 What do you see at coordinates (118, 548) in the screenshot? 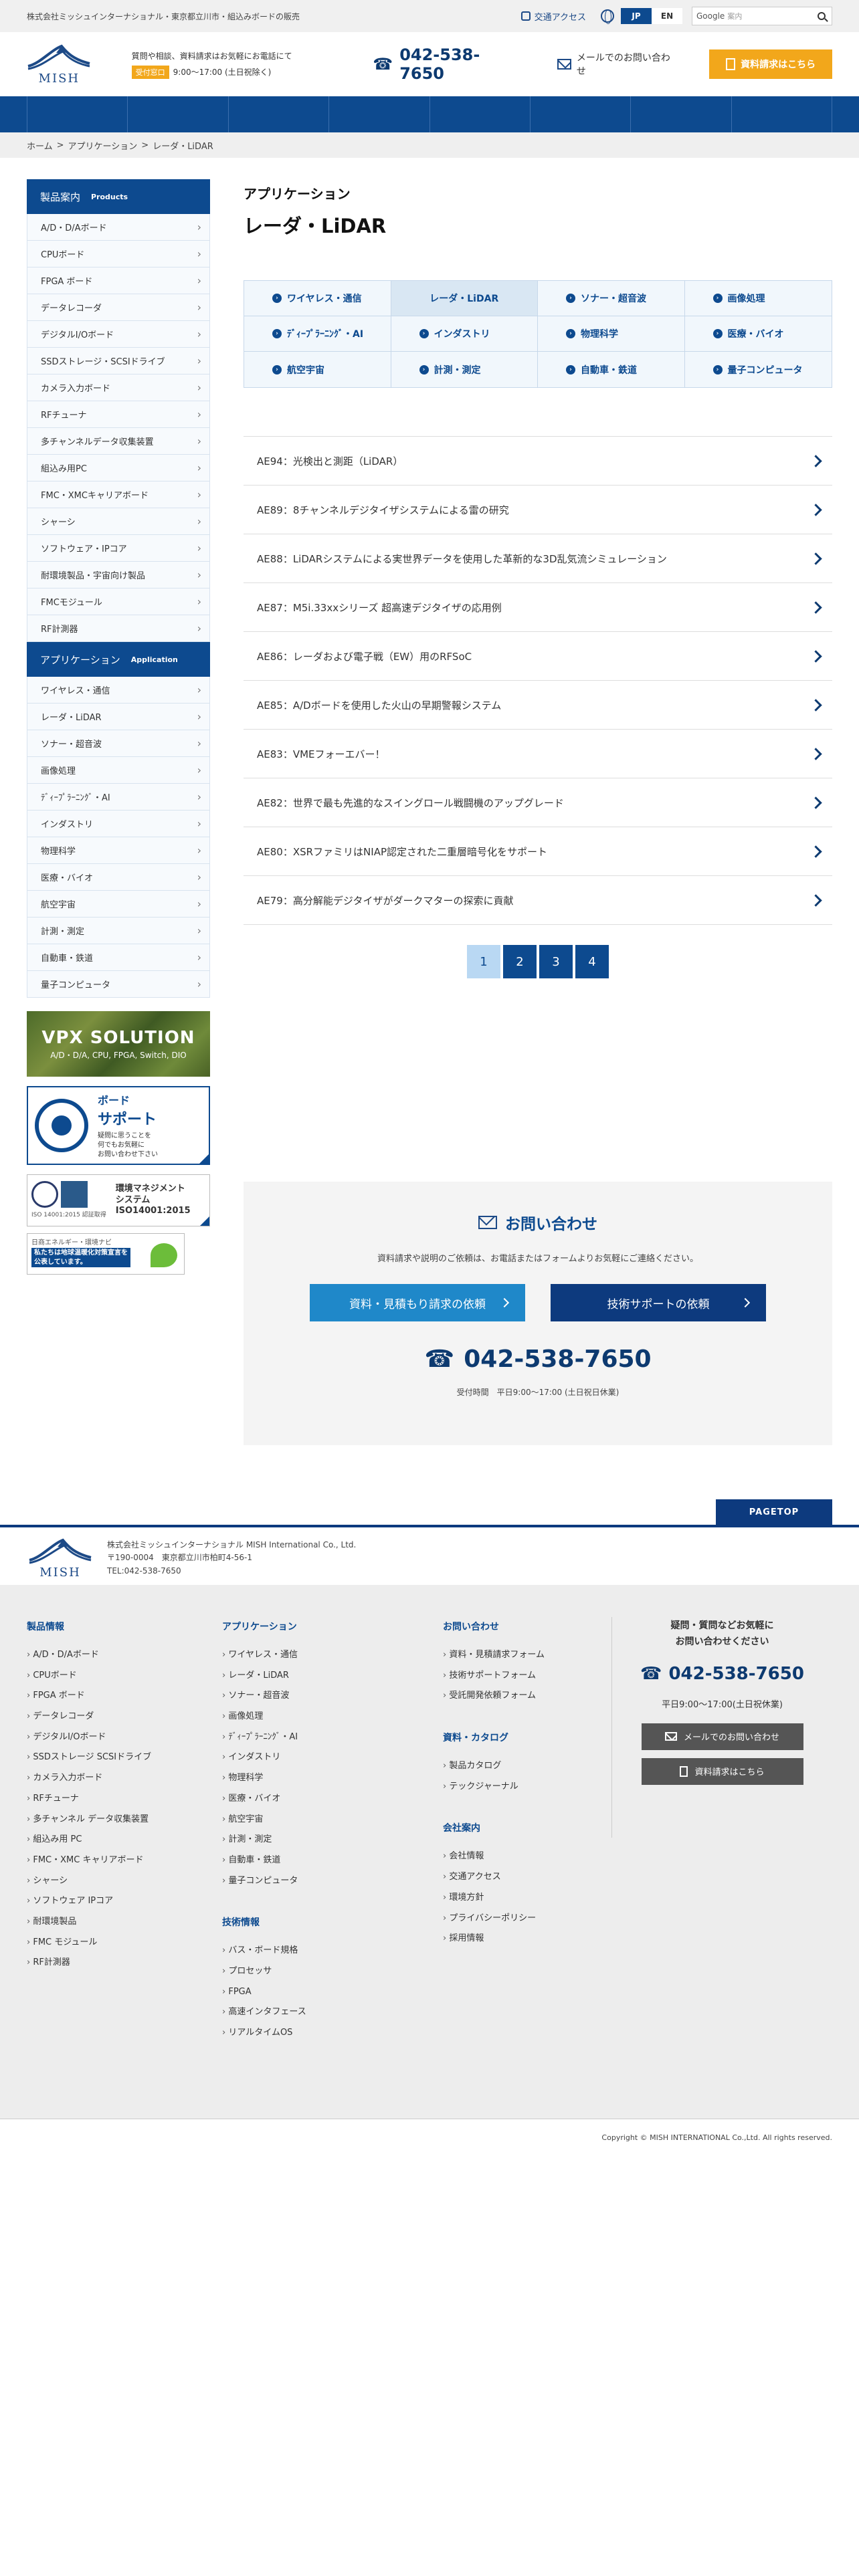
I see `sidebar-item-product: ソフトウェア・IPコア` at bounding box center [118, 548].